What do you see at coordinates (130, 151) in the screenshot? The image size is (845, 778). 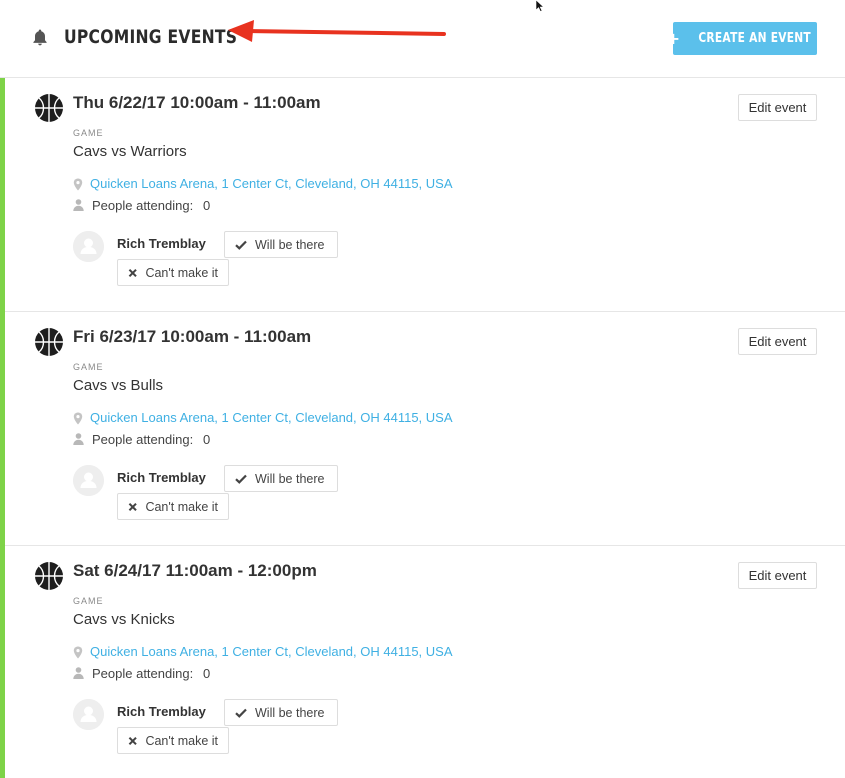 I see `event-title: Cavs vs Warriors` at bounding box center [130, 151].